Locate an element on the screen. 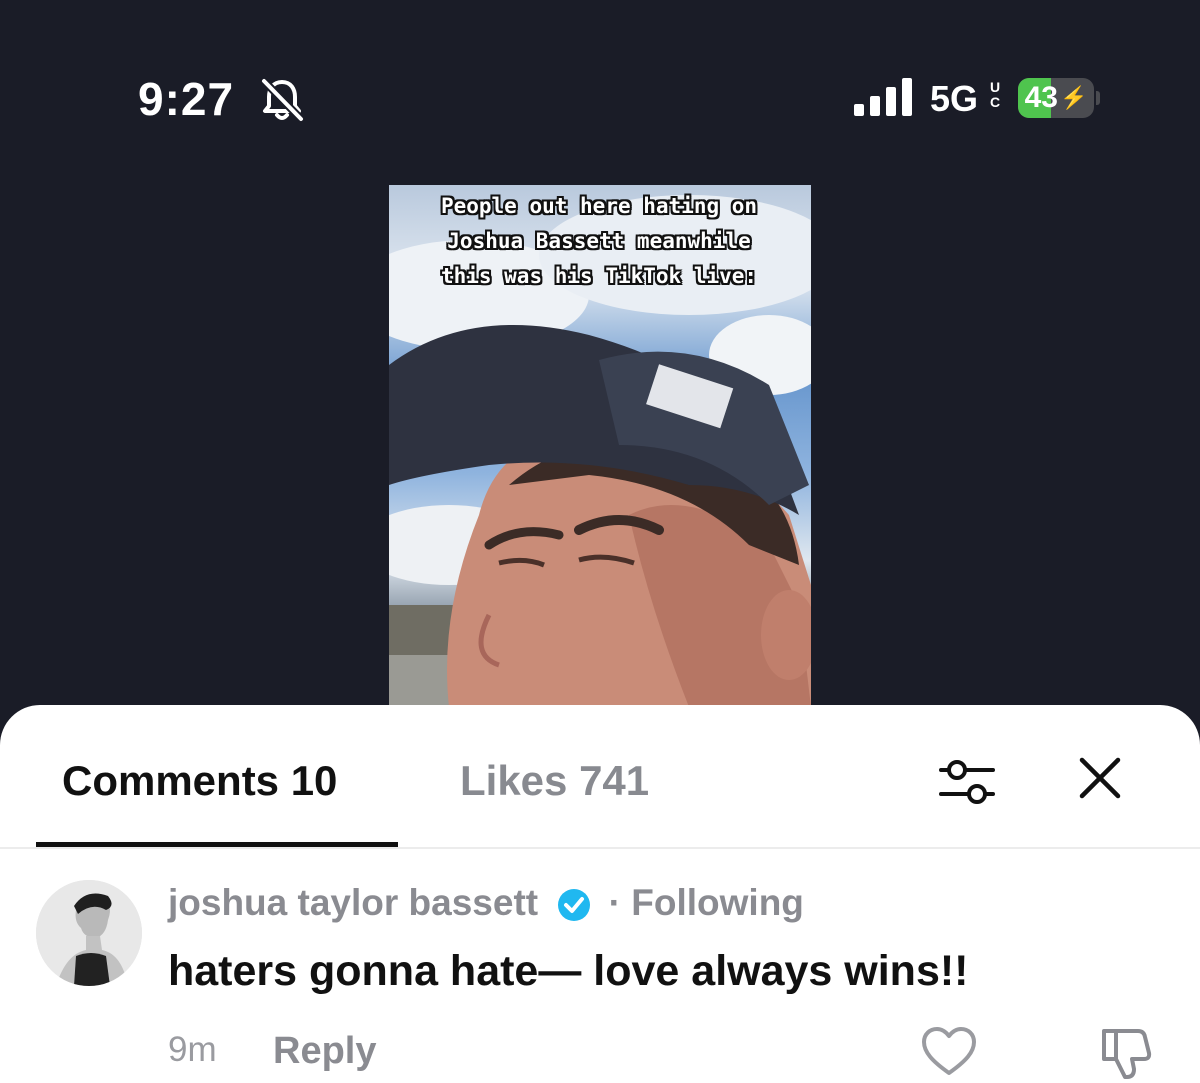  video-caption-line: People out here hating on is located at coordinates (599, 206).